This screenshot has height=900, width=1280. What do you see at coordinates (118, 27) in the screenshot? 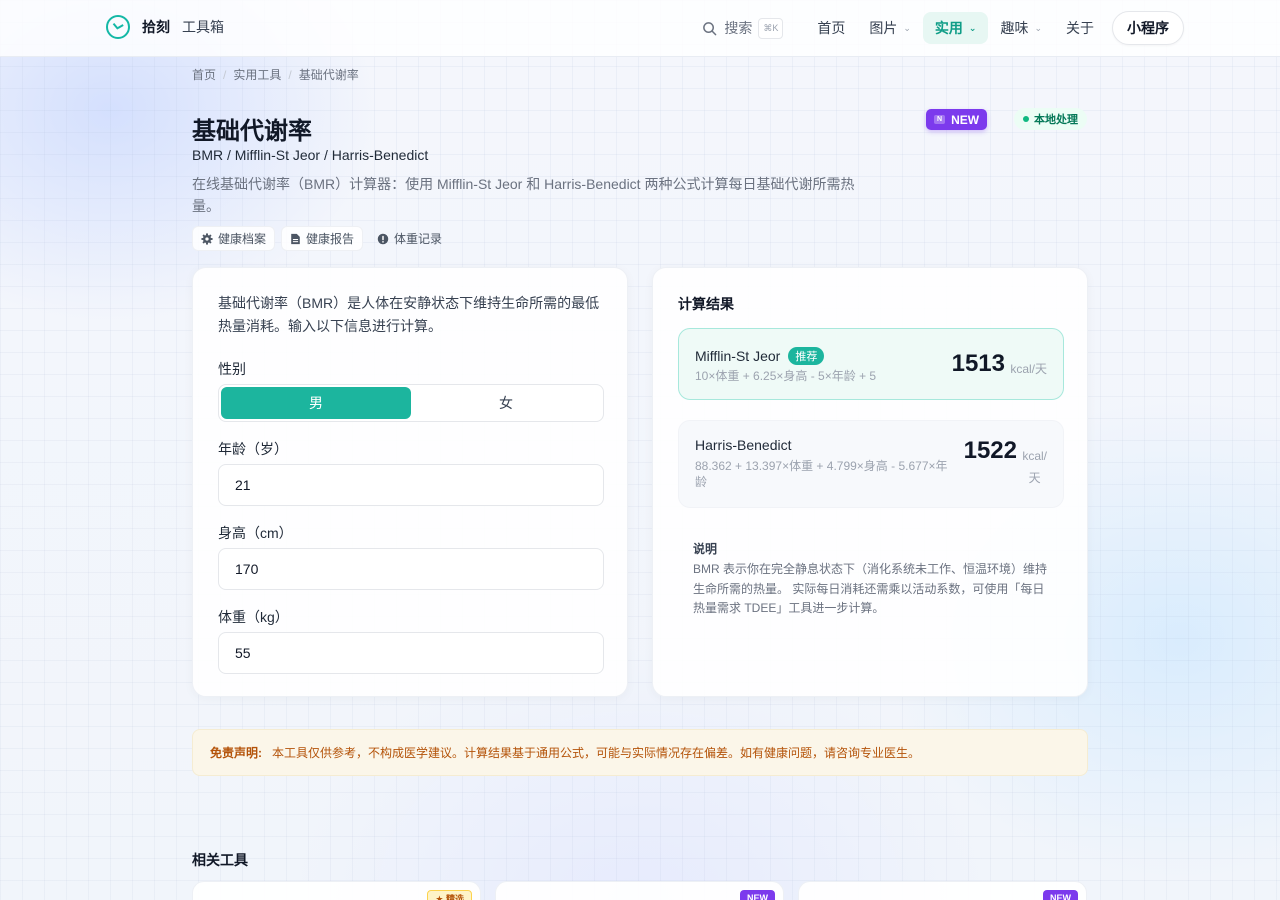
I see `clock-logo-icon` at bounding box center [118, 27].